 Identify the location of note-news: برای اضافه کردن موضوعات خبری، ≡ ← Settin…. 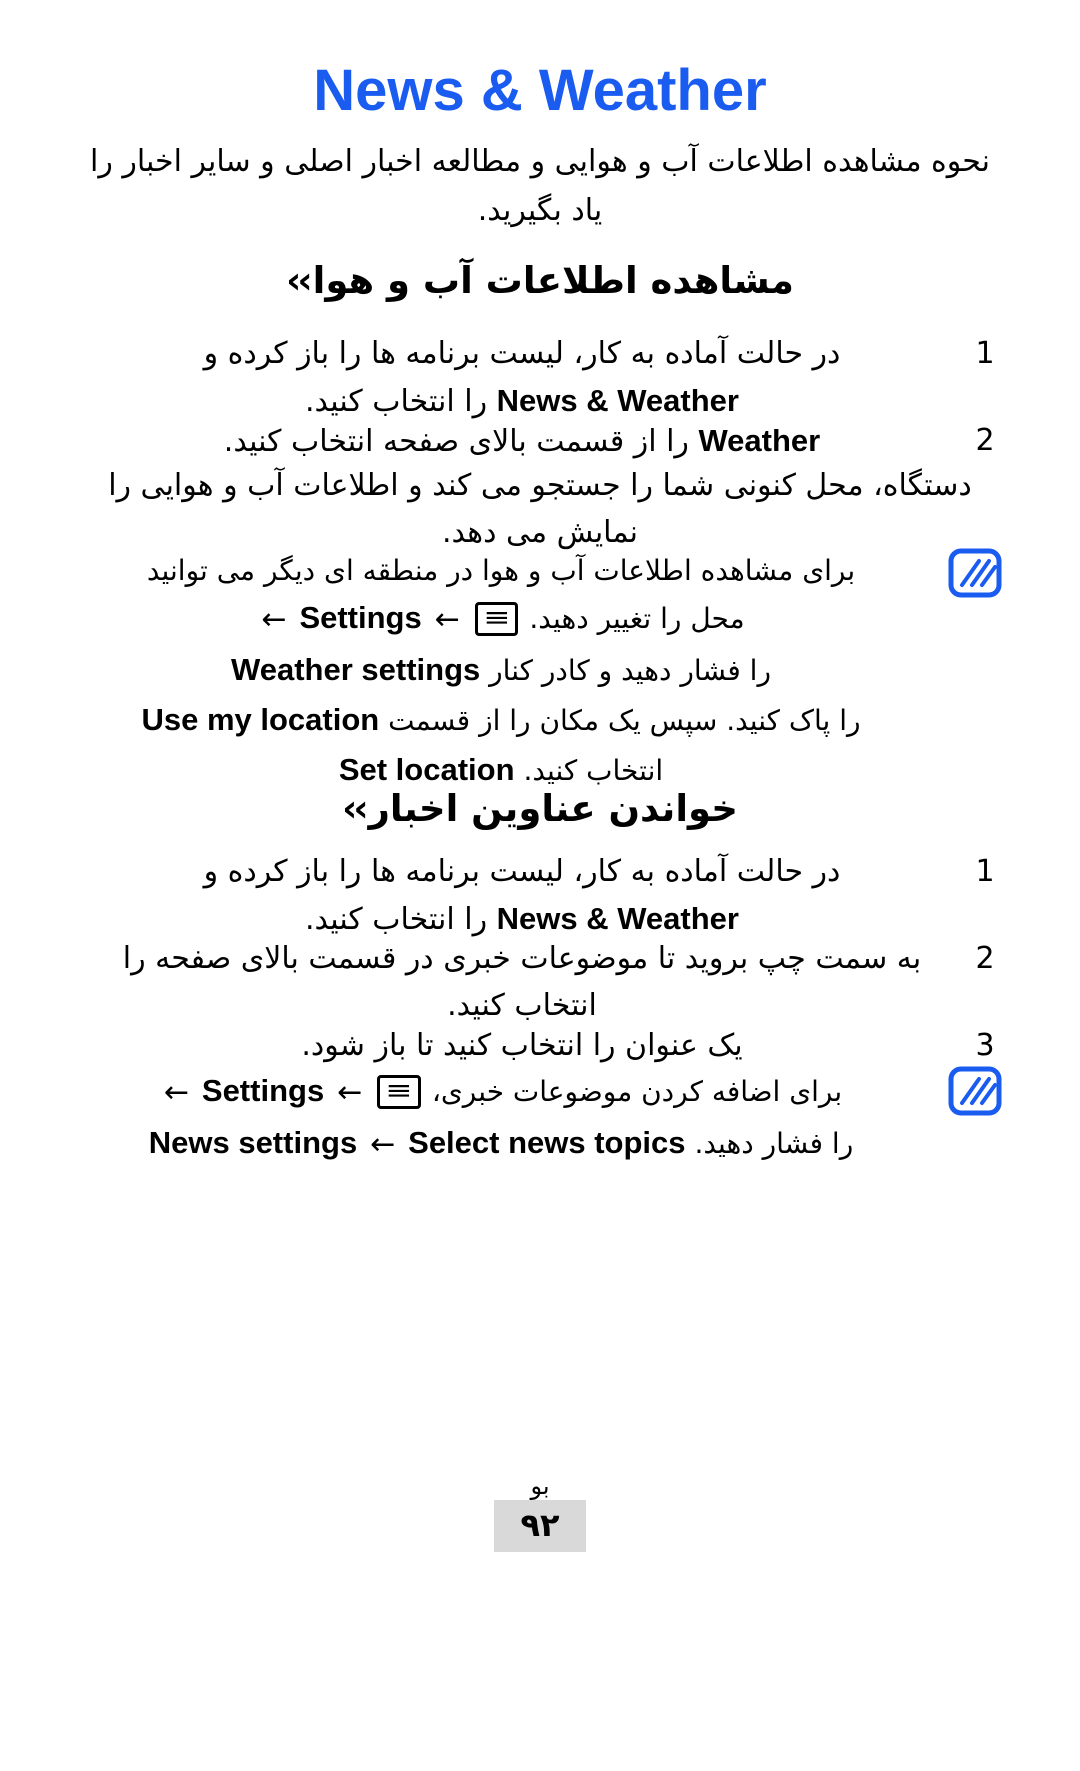
(540, 1117).